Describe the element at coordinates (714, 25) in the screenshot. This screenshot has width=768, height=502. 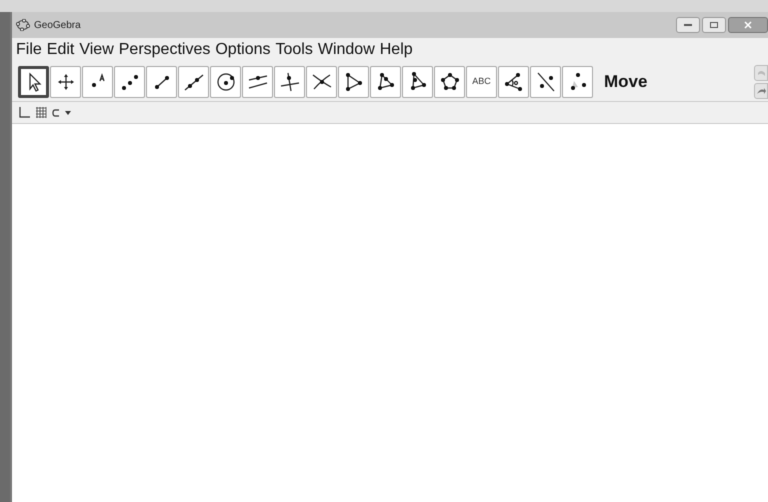
I see `maximize-button` at that location.